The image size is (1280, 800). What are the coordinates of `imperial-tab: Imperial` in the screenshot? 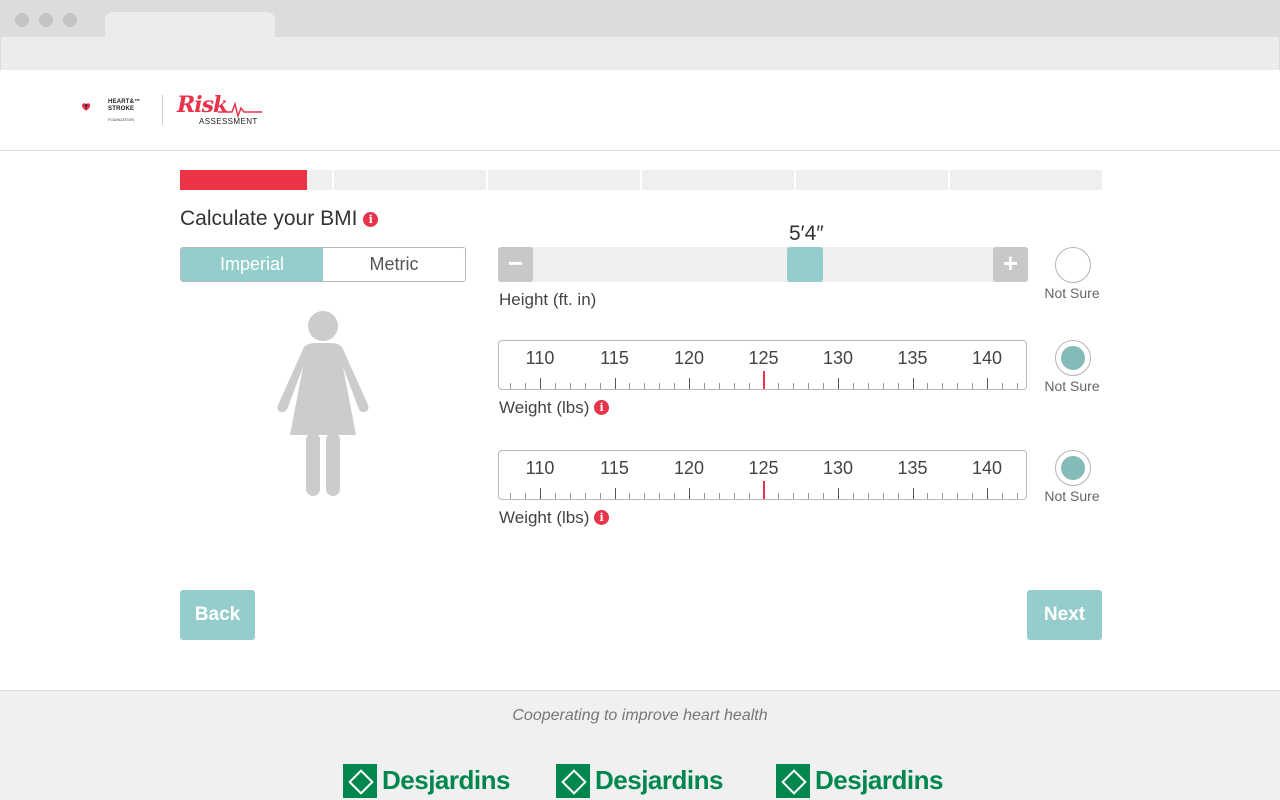 It's located at (252, 264).